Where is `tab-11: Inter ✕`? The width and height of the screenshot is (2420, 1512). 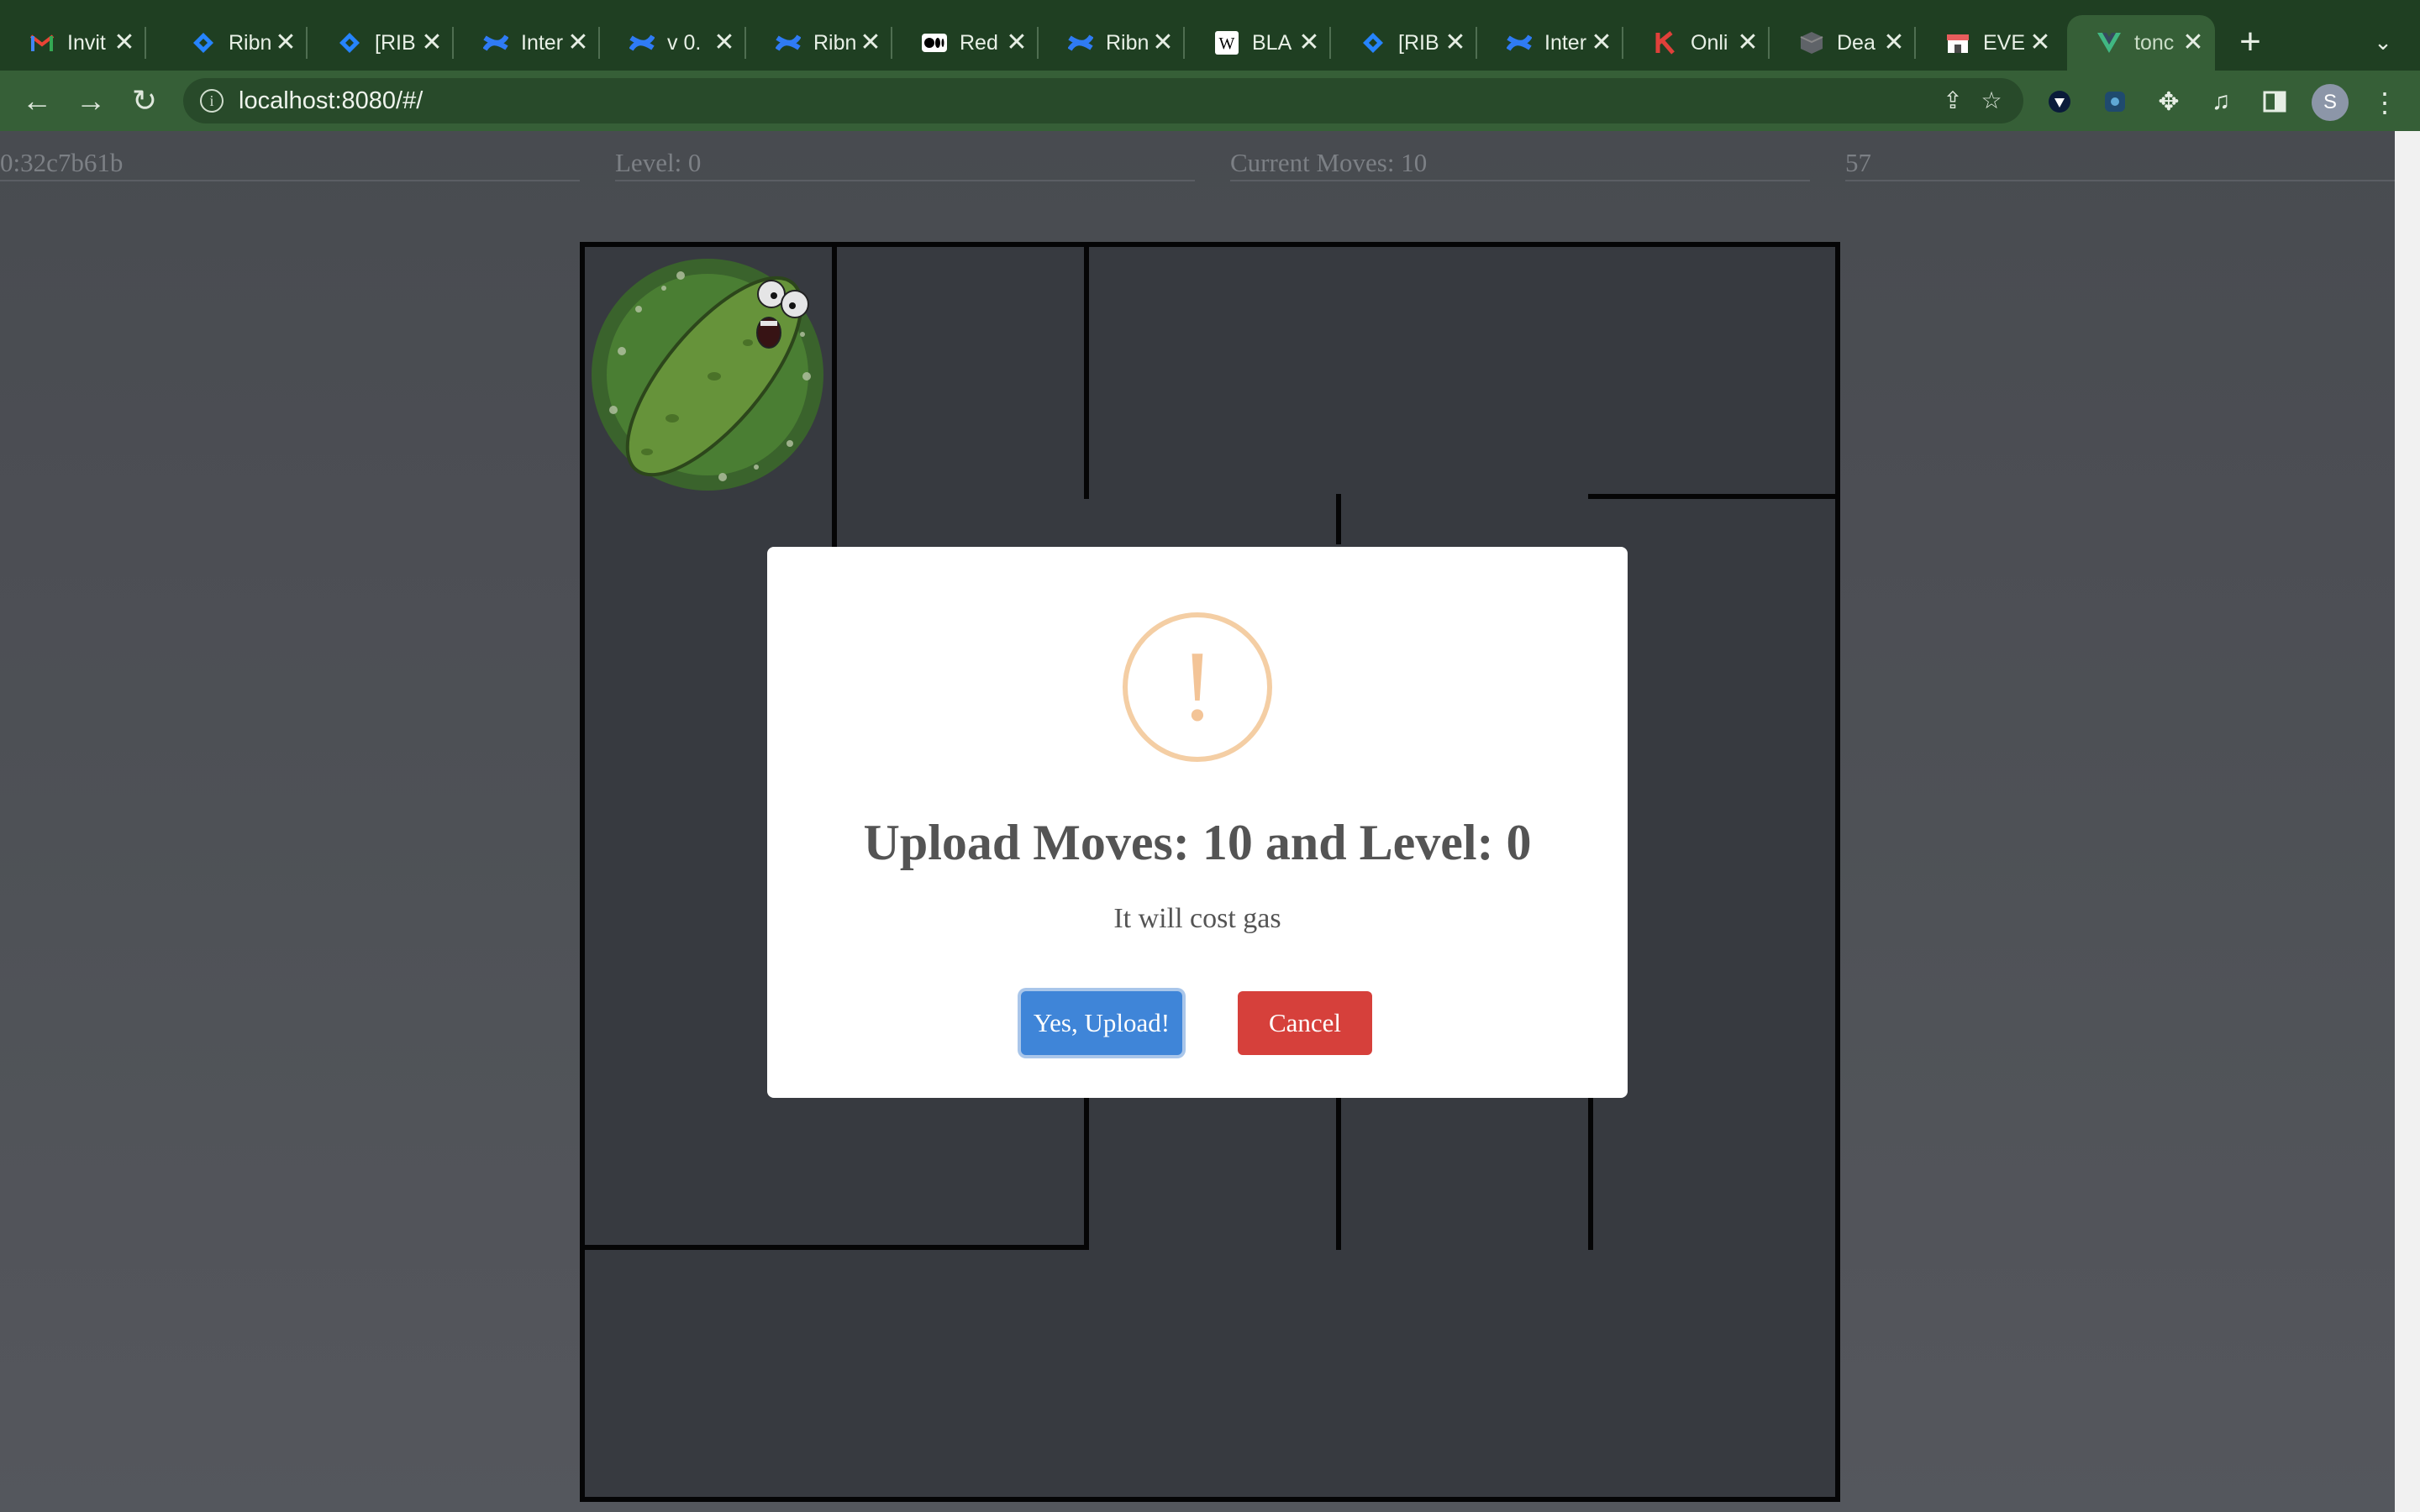
tab-11: Inter ✕ is located at coordinates (1550, 43).